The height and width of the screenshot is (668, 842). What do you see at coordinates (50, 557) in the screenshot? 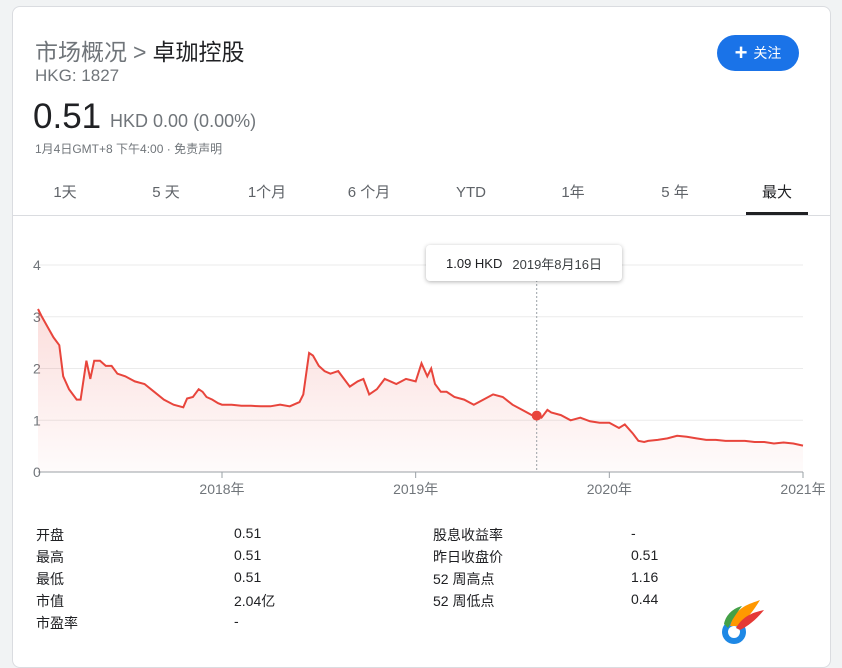
I see `stat-label-high: 最高` at bounding box center [50, 557].